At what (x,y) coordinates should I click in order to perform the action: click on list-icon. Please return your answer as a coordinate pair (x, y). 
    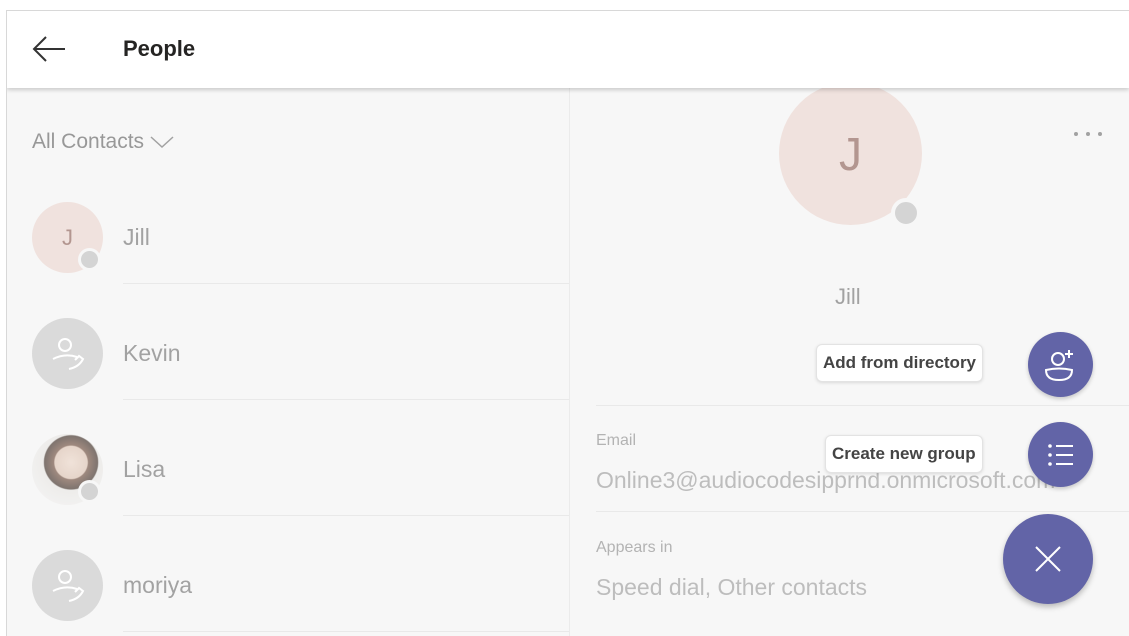
    Looking at the image, I should click on (1060, 454).